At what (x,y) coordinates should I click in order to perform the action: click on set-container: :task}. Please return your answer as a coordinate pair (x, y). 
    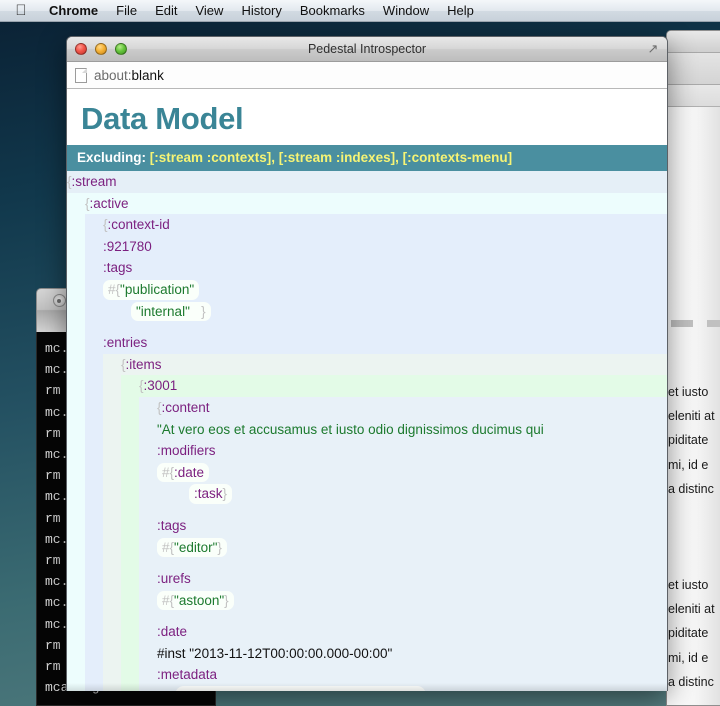
    Looking at the image, I should click on (211, 494).